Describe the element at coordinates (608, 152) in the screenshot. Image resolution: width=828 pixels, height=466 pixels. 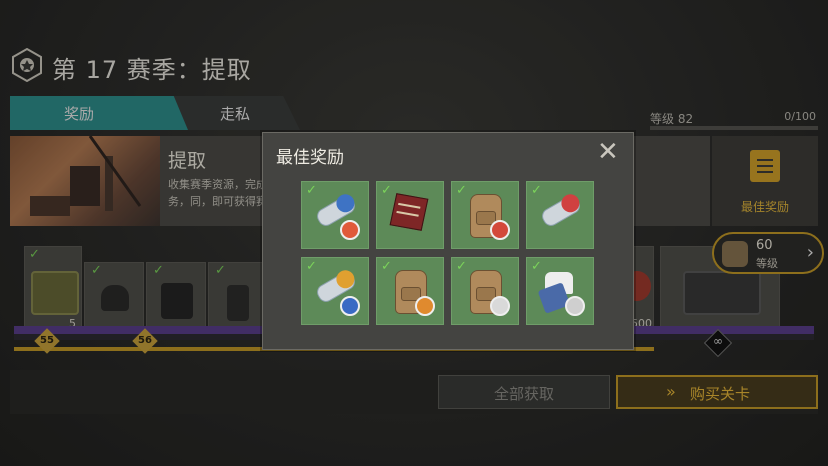
I see `close-icon: ✕` at that location.